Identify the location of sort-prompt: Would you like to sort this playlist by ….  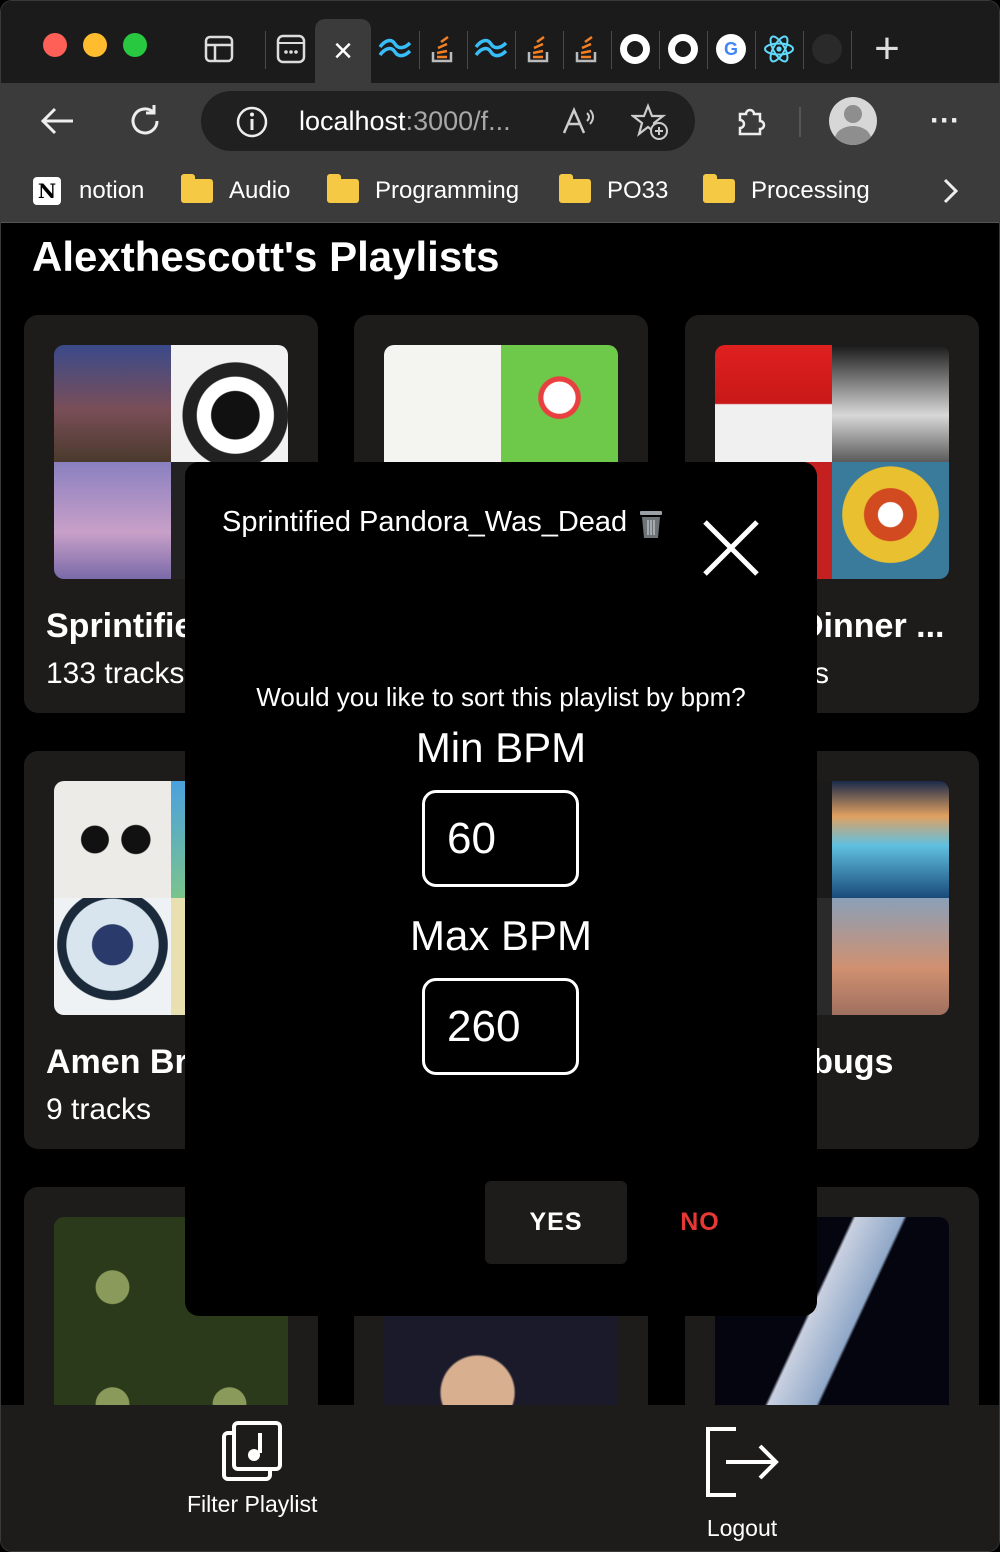
(501, 697).